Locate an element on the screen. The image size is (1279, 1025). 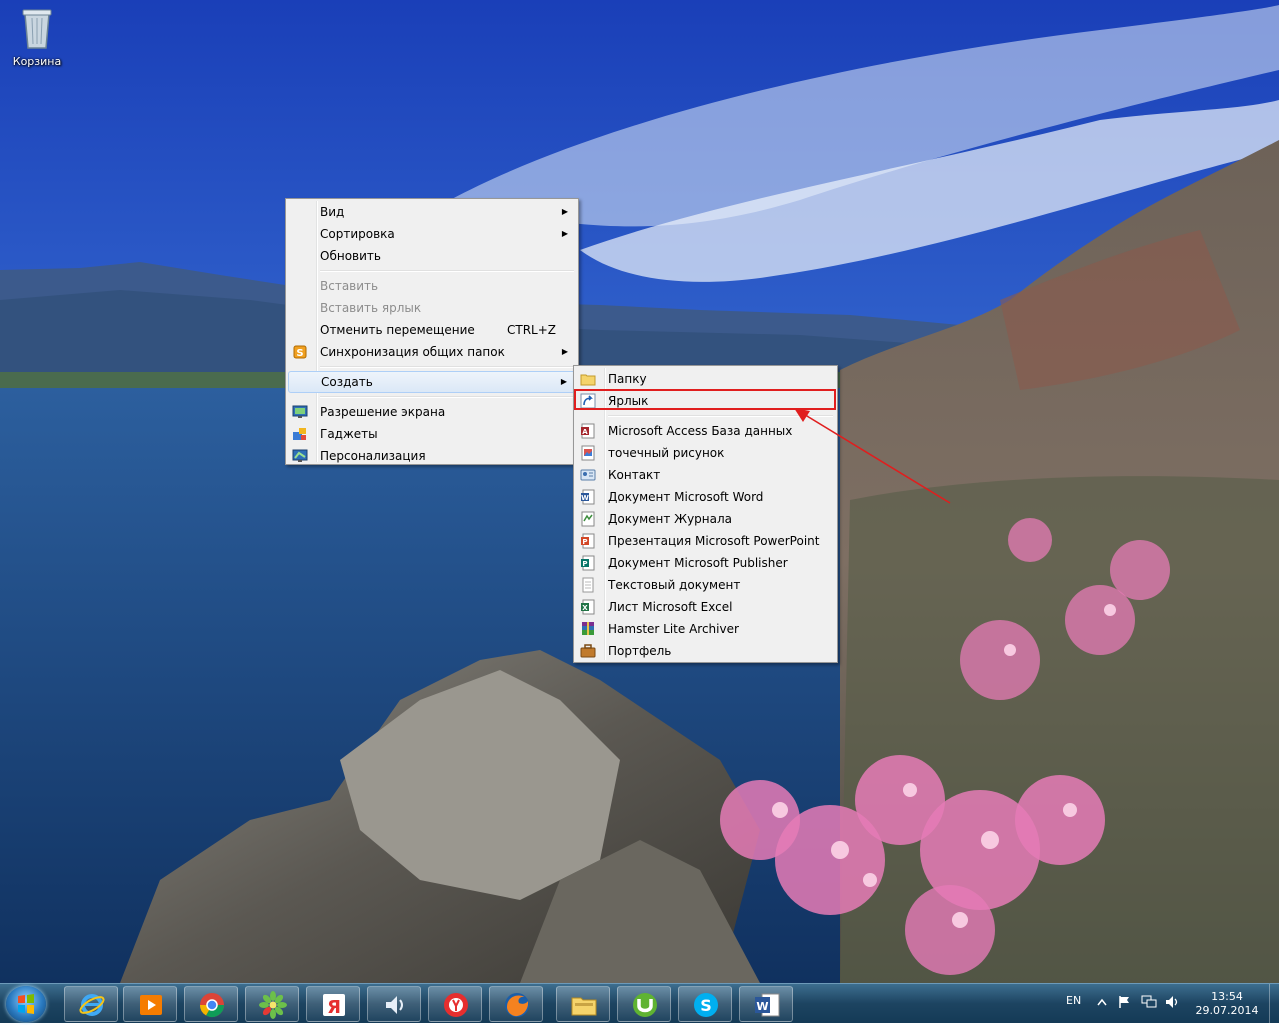
folder-icon is located at coordinates (588, 380).